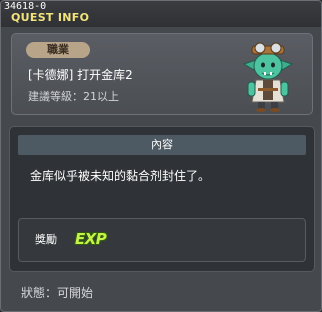 The width and height of the screenshot is (322, 312). What do you see at coordinates (58, 50) in the screenshot?
I see `job-badge: 職業` at bounding box center [58, 50].